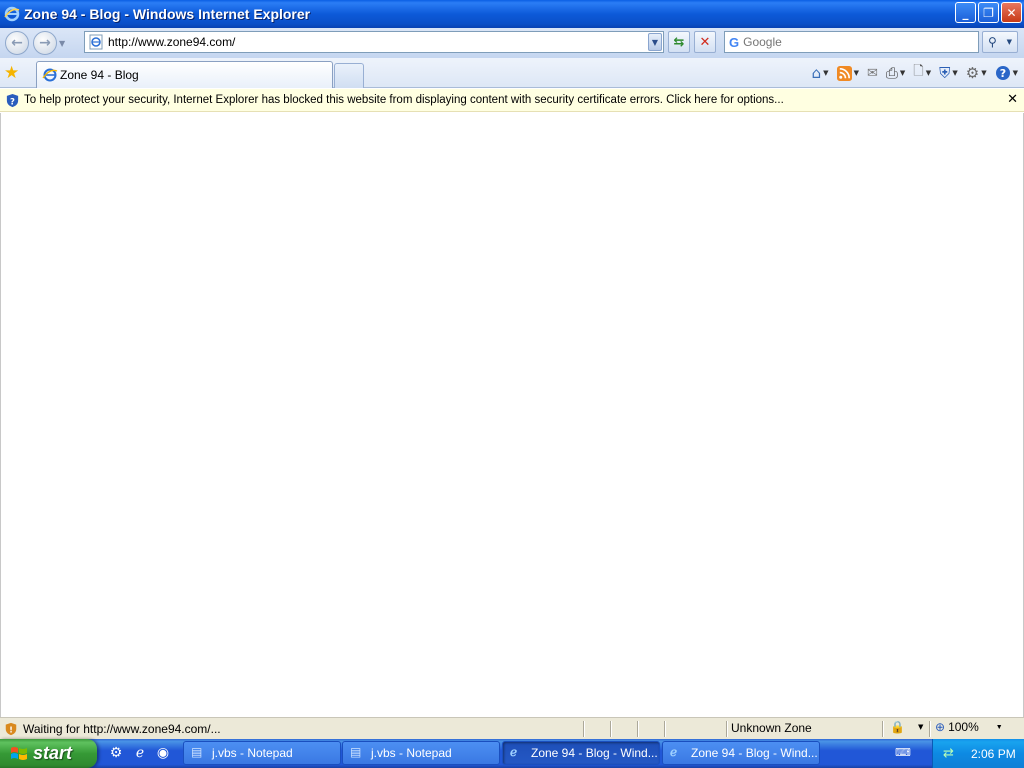  What do you see at coordinates (945, 73) in the screenshot?
I see `safety-shield-icon: ⛨` at bounding box center [945, 73].